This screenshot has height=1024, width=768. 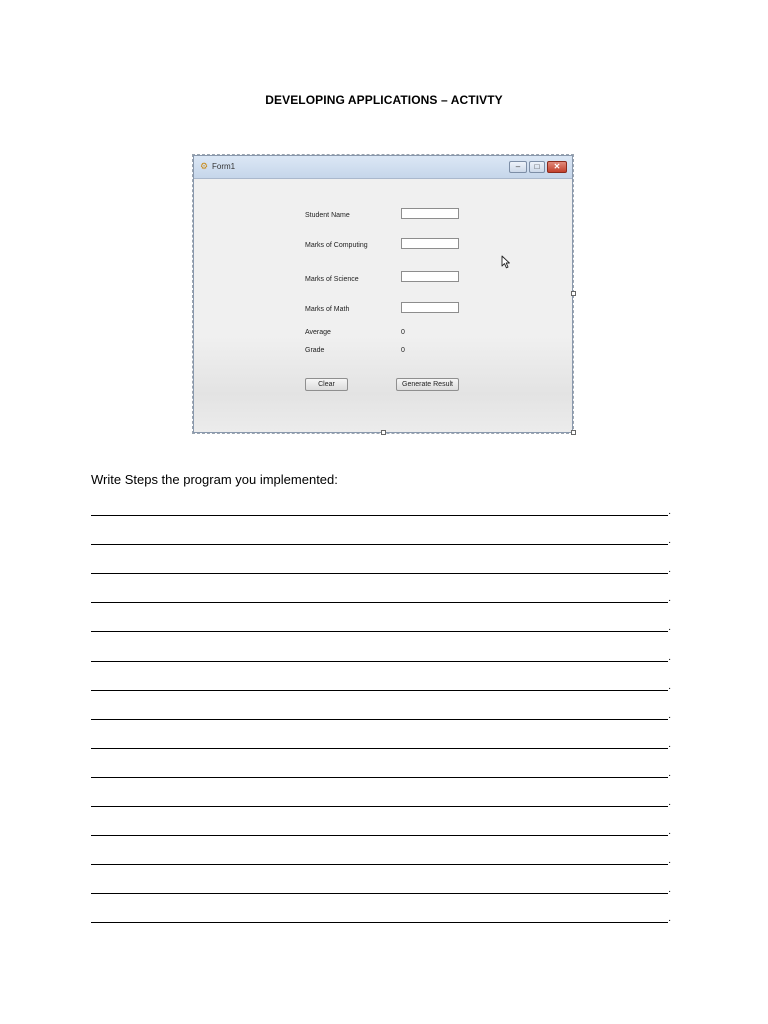 I want to click on generate-result-button: Generate Result, so click(x=427, y=384).